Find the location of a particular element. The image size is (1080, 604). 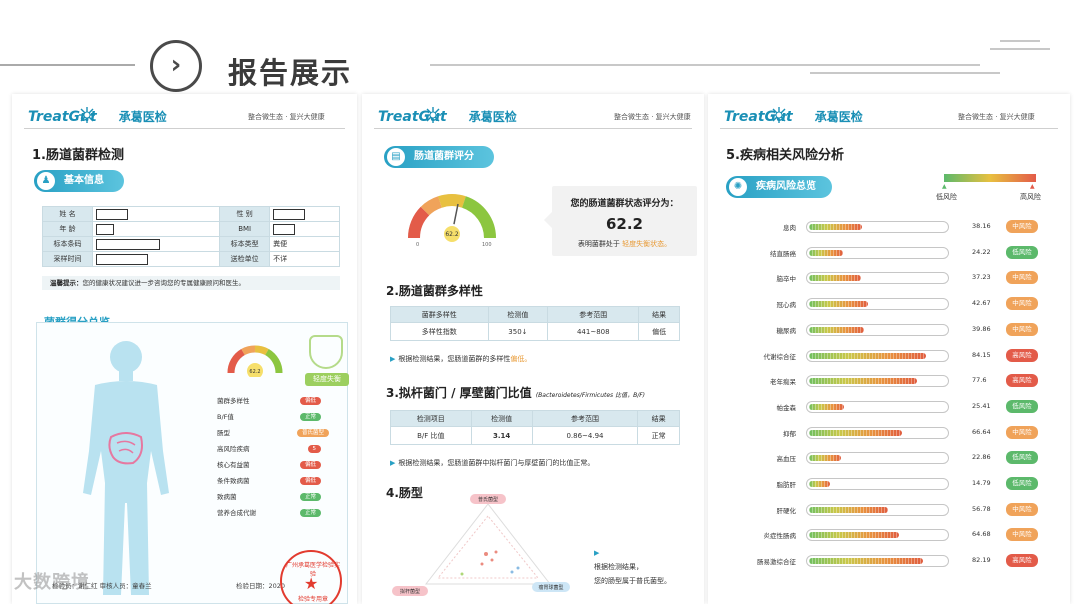

risk-name: 帕金森 is located at coordinates (786, 407).